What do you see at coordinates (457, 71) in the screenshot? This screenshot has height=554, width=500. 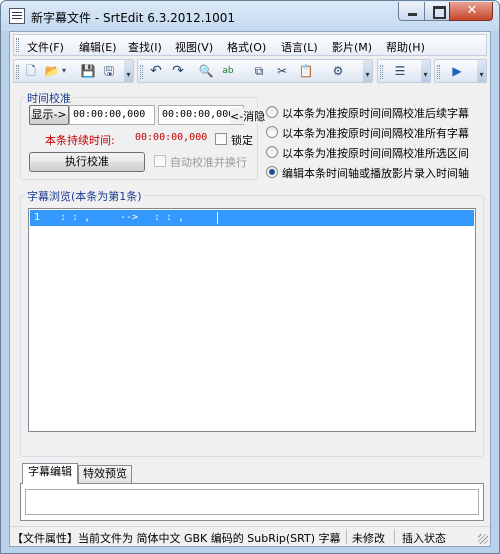 I see `play-icon: ▶` at bounding box center [457, 71].